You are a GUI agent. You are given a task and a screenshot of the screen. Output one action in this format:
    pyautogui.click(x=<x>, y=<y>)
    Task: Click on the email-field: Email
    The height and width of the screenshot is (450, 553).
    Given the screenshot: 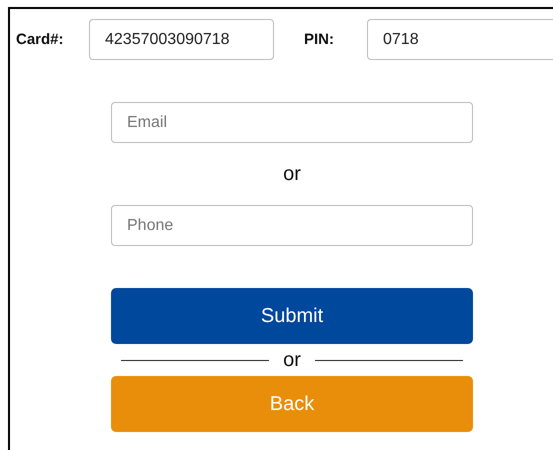 What is the action you would take?
    pyautogui.click(x=292, y=122)
    